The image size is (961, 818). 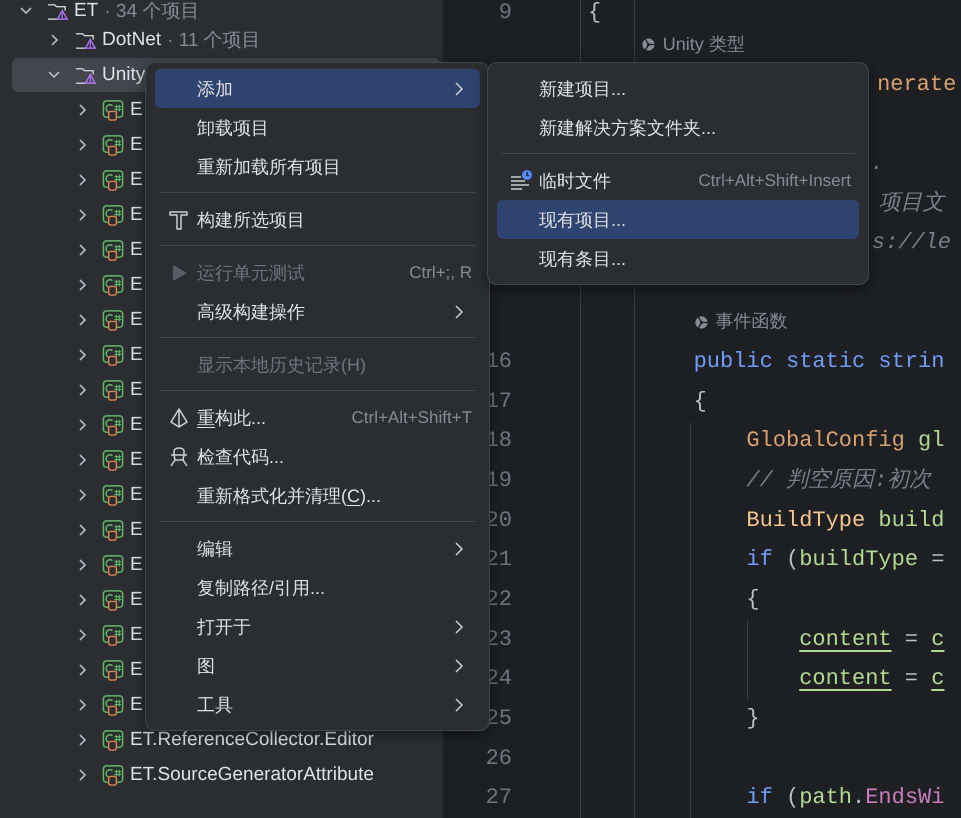 I want to click on tree-item-name: DotNet, so click(x=132, y=40).